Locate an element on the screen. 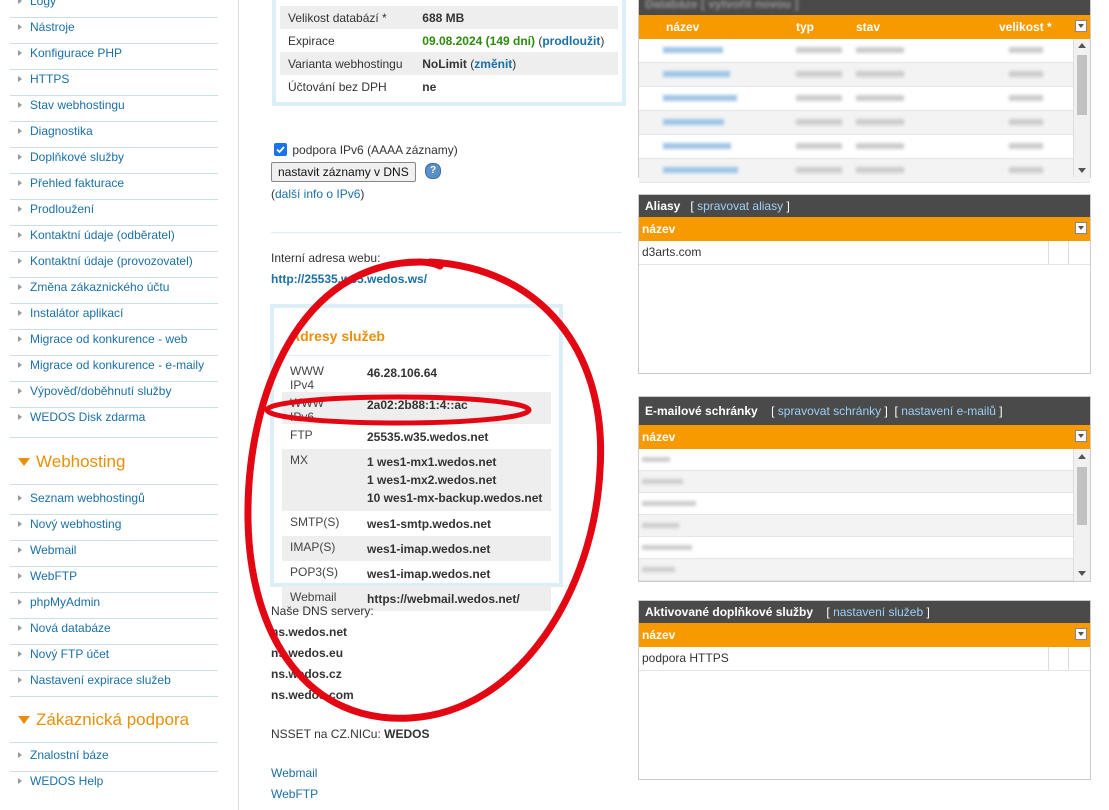 This screenshot has height=810, width=1109. mailboxes-scrollbar is located at coordinates (1081, 515).